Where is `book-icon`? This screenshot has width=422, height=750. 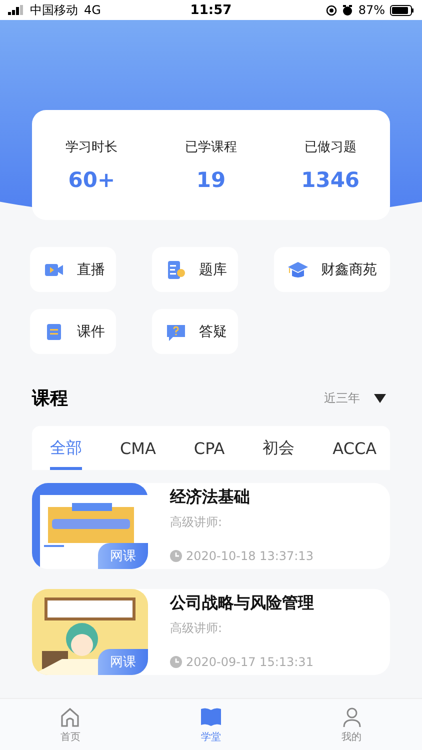
book-icon is located at coordinates (211, 717).